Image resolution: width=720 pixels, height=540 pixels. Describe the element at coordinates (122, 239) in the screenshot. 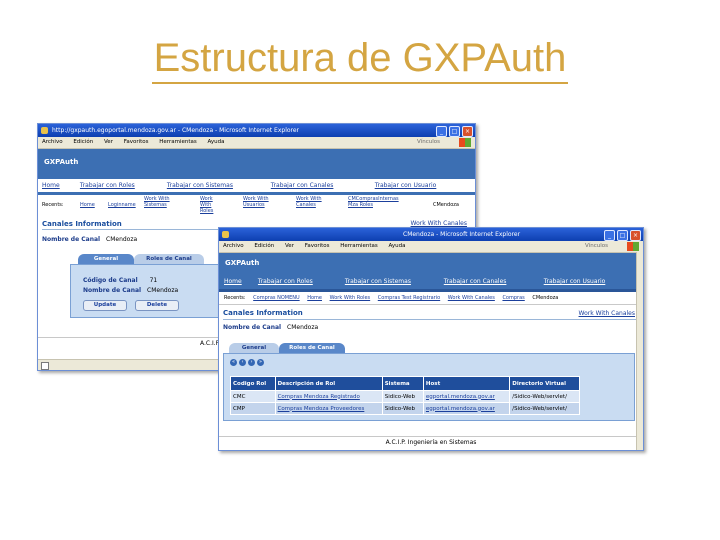

I see `back-canal-value: CMendoza` at that location.